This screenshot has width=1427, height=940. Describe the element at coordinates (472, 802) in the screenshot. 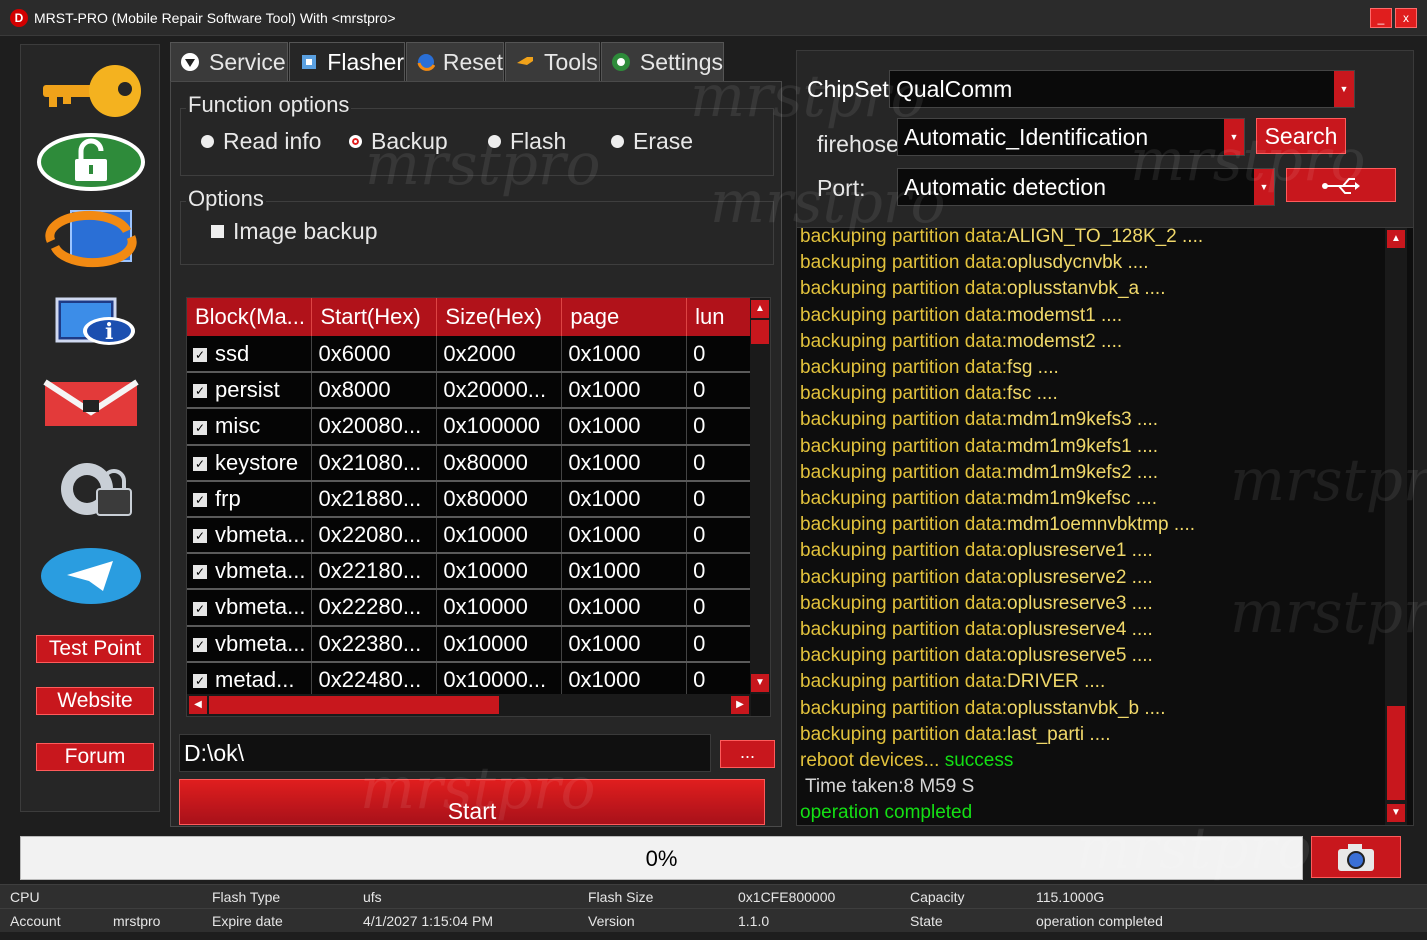

I see `start-button: Start` at that location.